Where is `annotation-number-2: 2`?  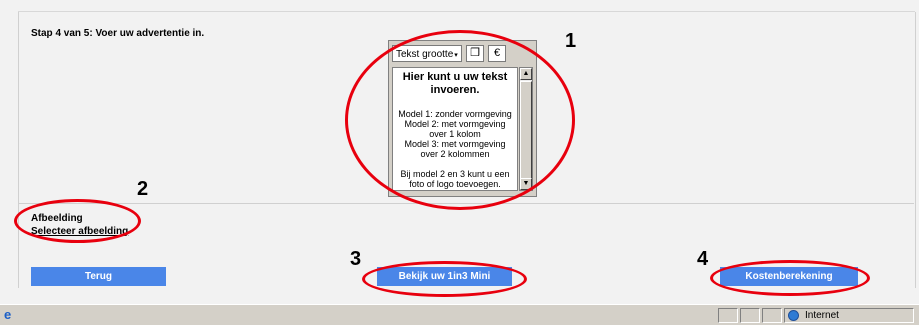
annotation-number-2: 2 is located at coordinates (143, 189).